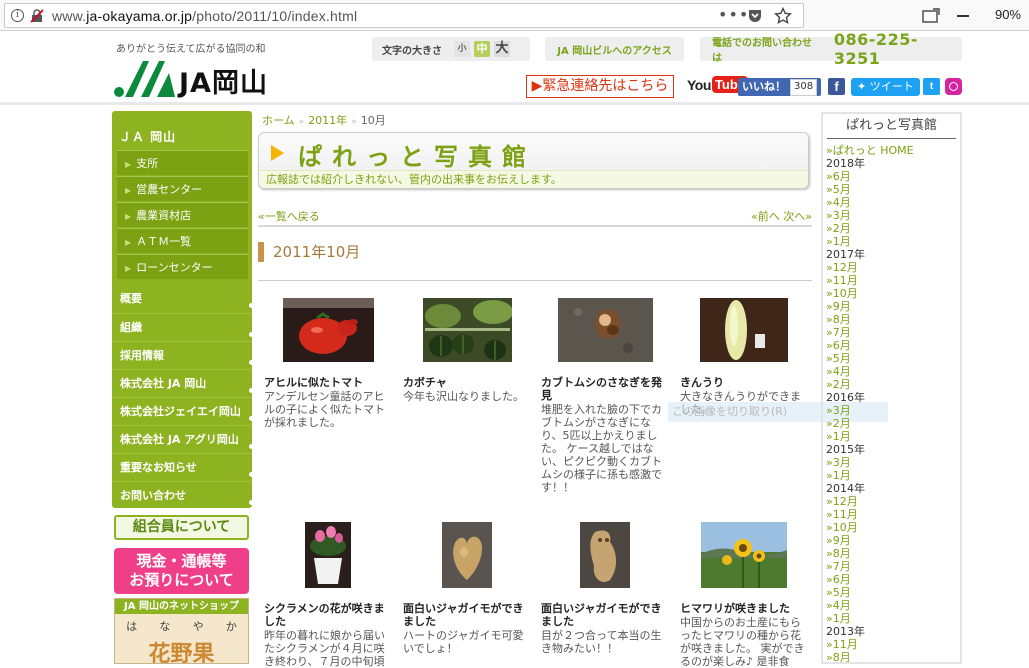 This screenshot has width=1029, height=668. What do you see at coordinates (931, 86) in the screenshot?
I see `twitter-icon: t` at bounding box center [931, 86].